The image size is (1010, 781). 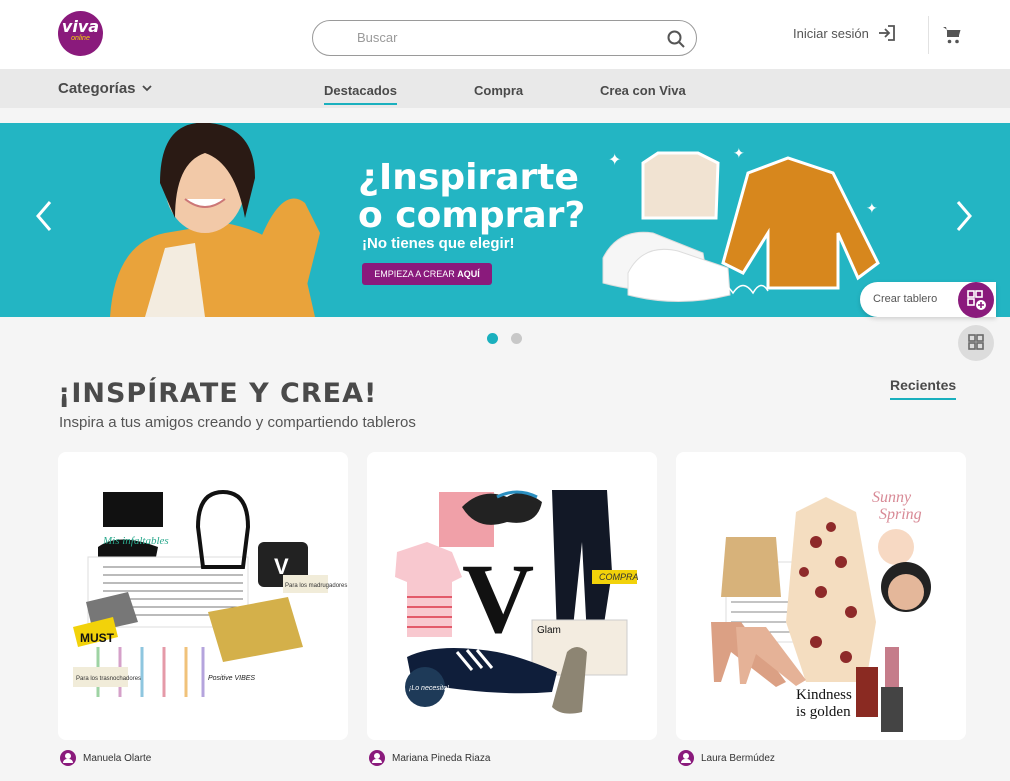 I want to click on caption-kindness: Kindness, so click(x=824, y=695).